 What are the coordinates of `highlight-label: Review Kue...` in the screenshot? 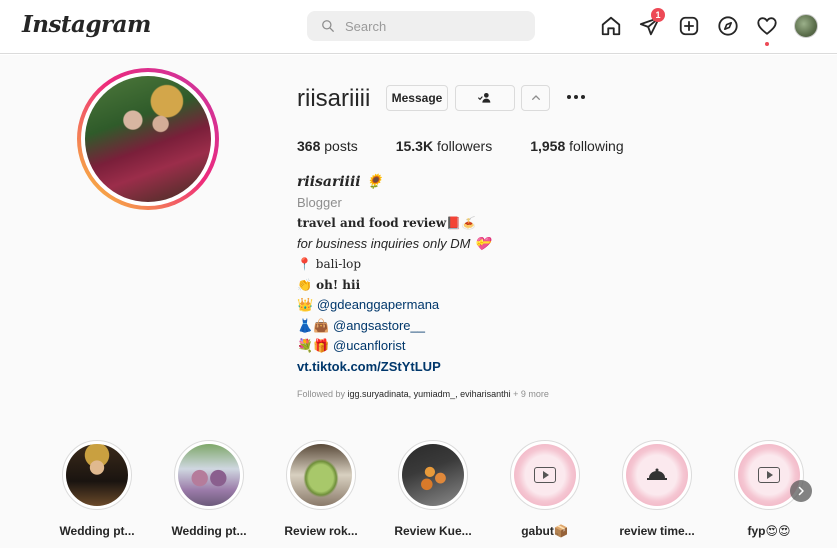 It's located at (433, 531).